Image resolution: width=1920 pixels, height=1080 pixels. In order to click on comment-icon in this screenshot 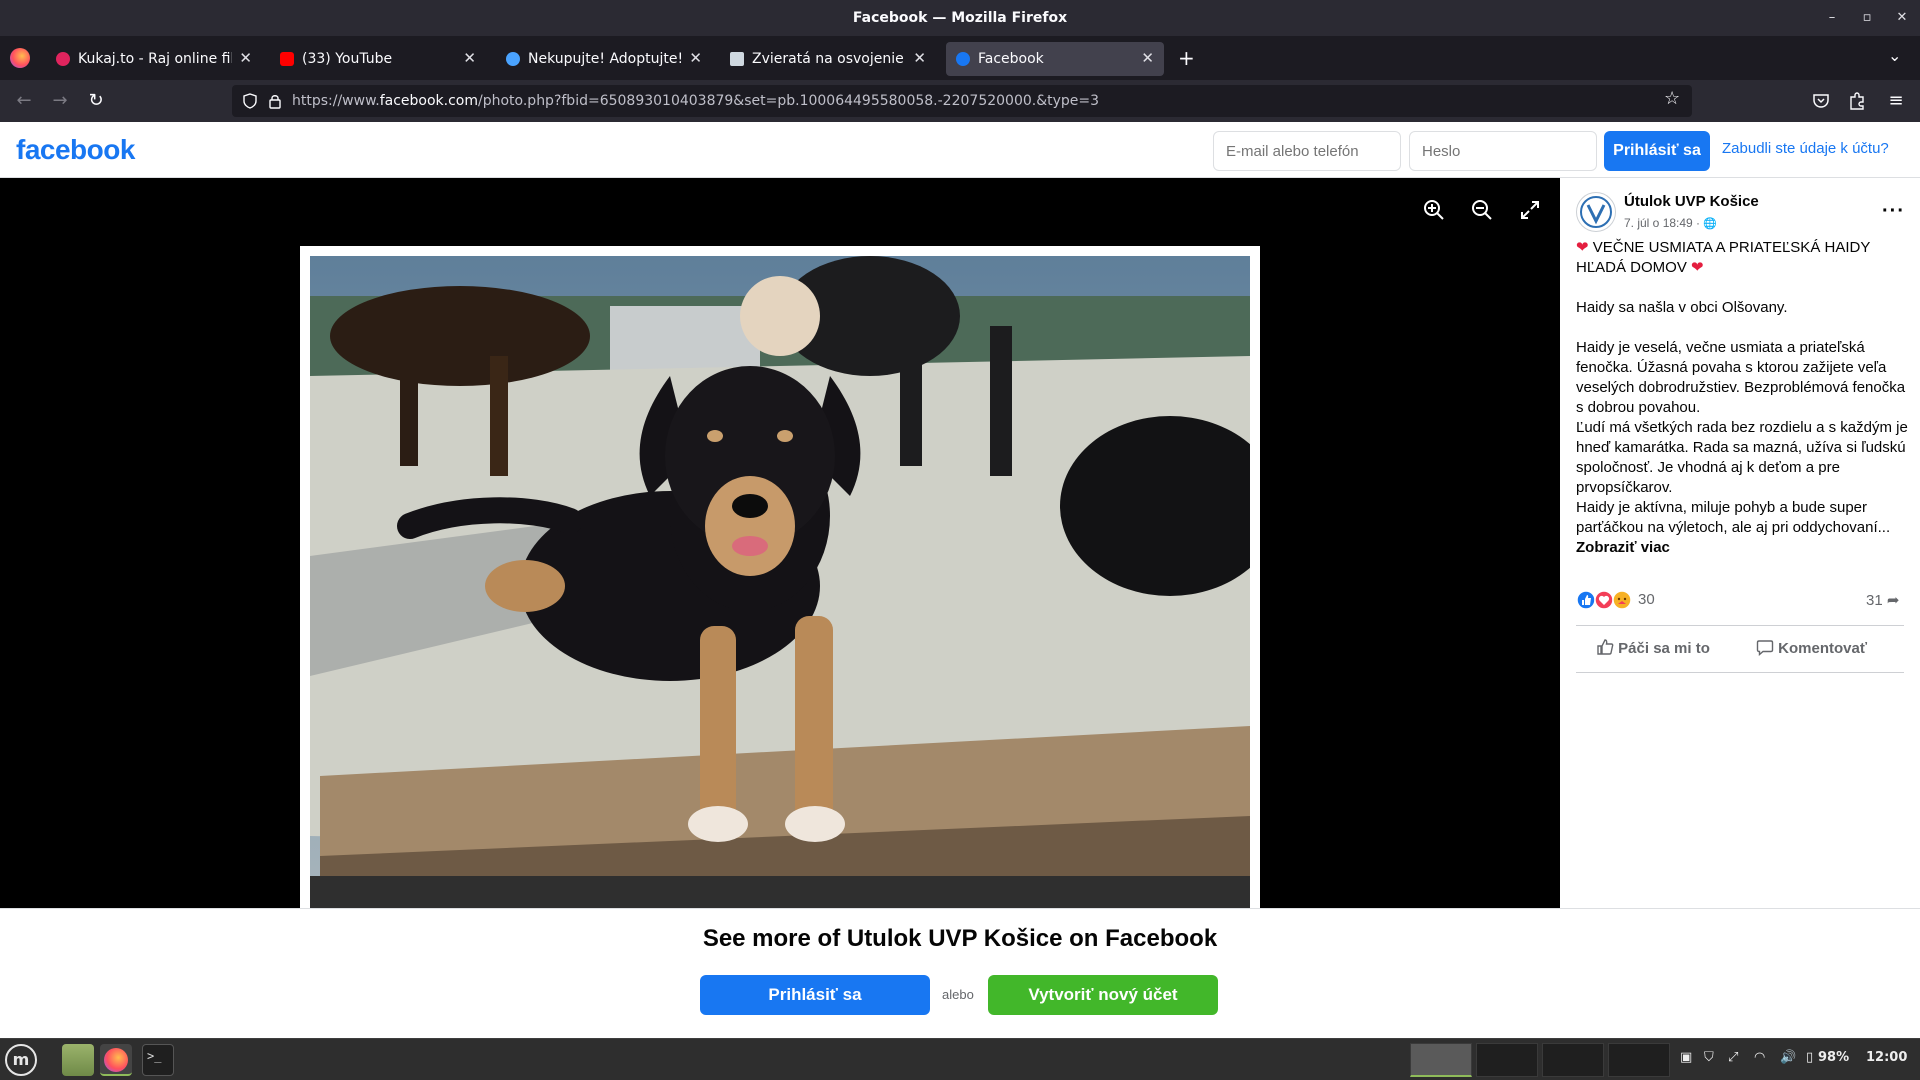, I will do `click(1765, 648)`.